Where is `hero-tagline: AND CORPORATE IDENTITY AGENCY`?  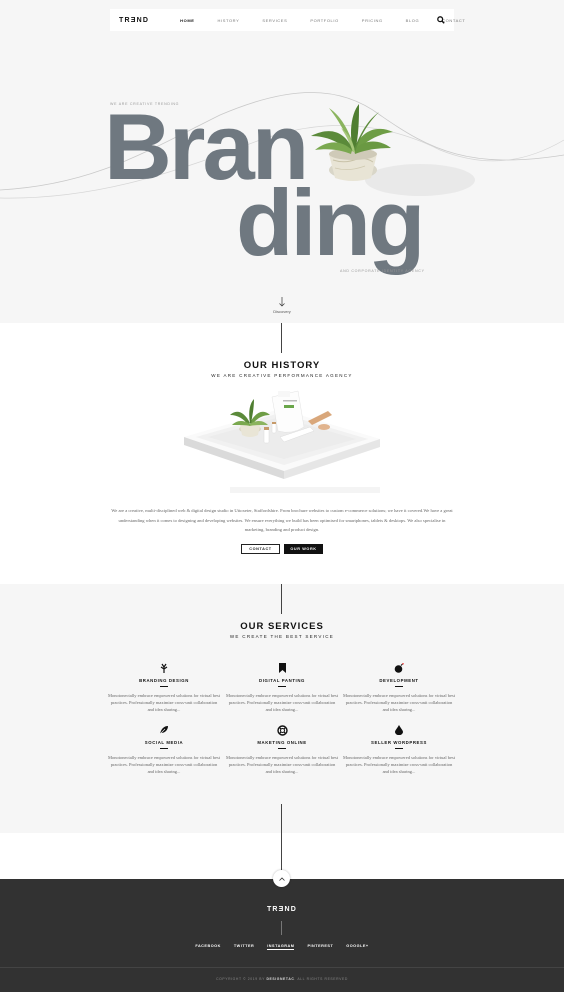
hero-tagline: AND CORPORATE IDENTITY AGENCY is located at coordinates (382, 271).